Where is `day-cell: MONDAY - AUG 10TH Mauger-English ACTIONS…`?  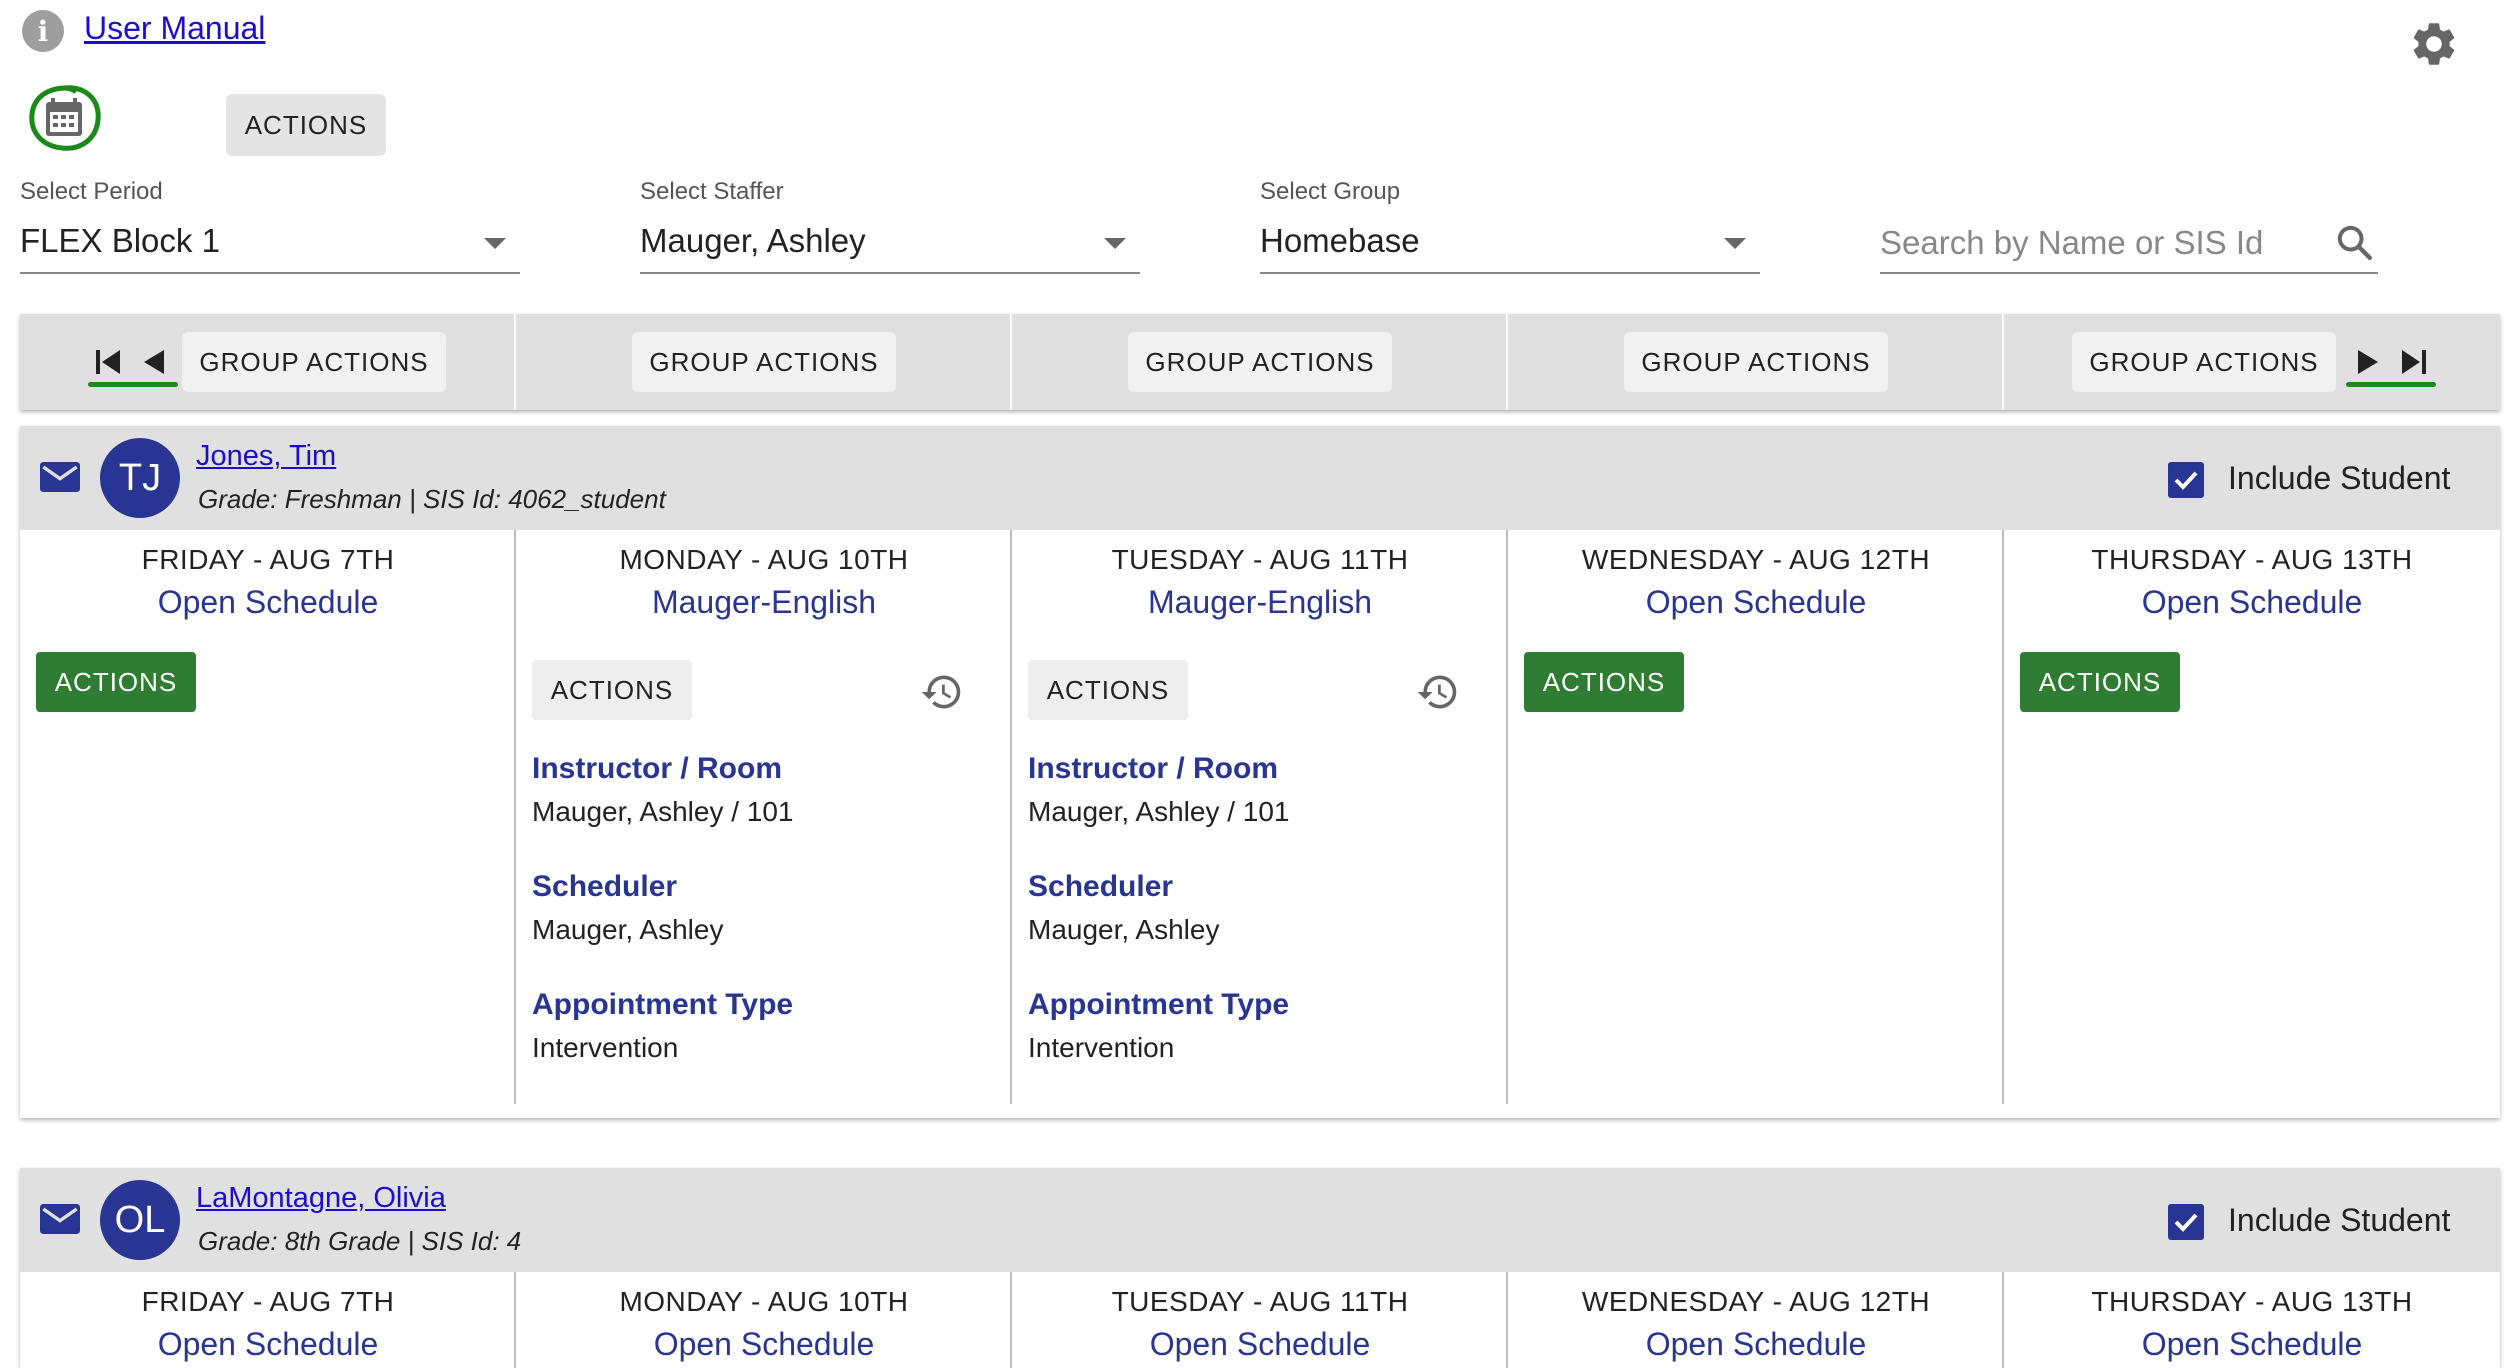
day-cell: MONDAY - AUG 10TH Mauger-English ACTIONS… is located at coordinates (764, 817).